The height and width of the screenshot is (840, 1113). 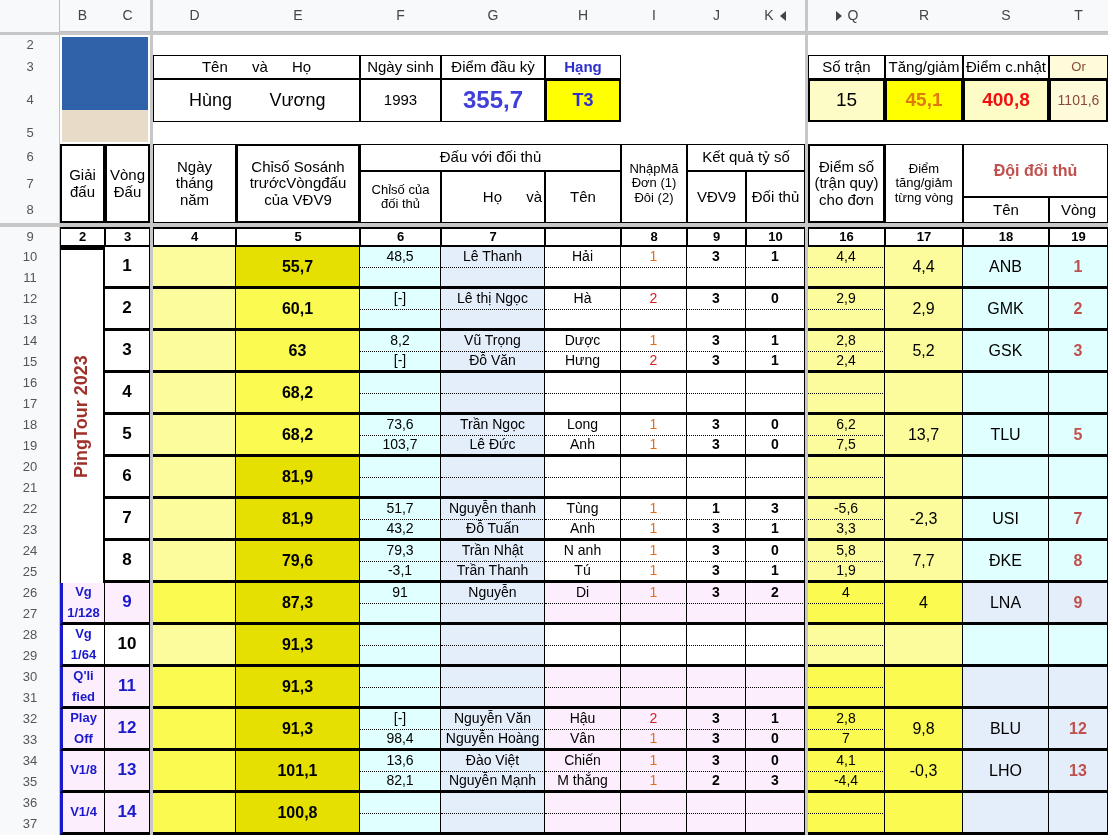 What do you see at coordinates (1078, 436) in the screenshot?
I see `team-round: 5` at bounding box center [1078, 436].